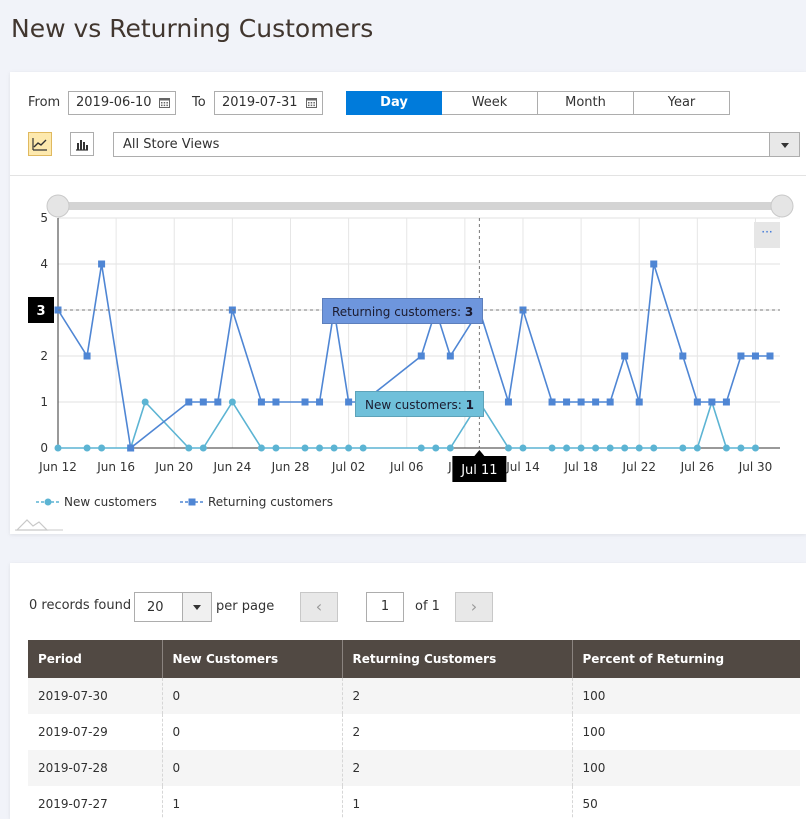  I want to click on tab-year: Year, so click(682, 103).